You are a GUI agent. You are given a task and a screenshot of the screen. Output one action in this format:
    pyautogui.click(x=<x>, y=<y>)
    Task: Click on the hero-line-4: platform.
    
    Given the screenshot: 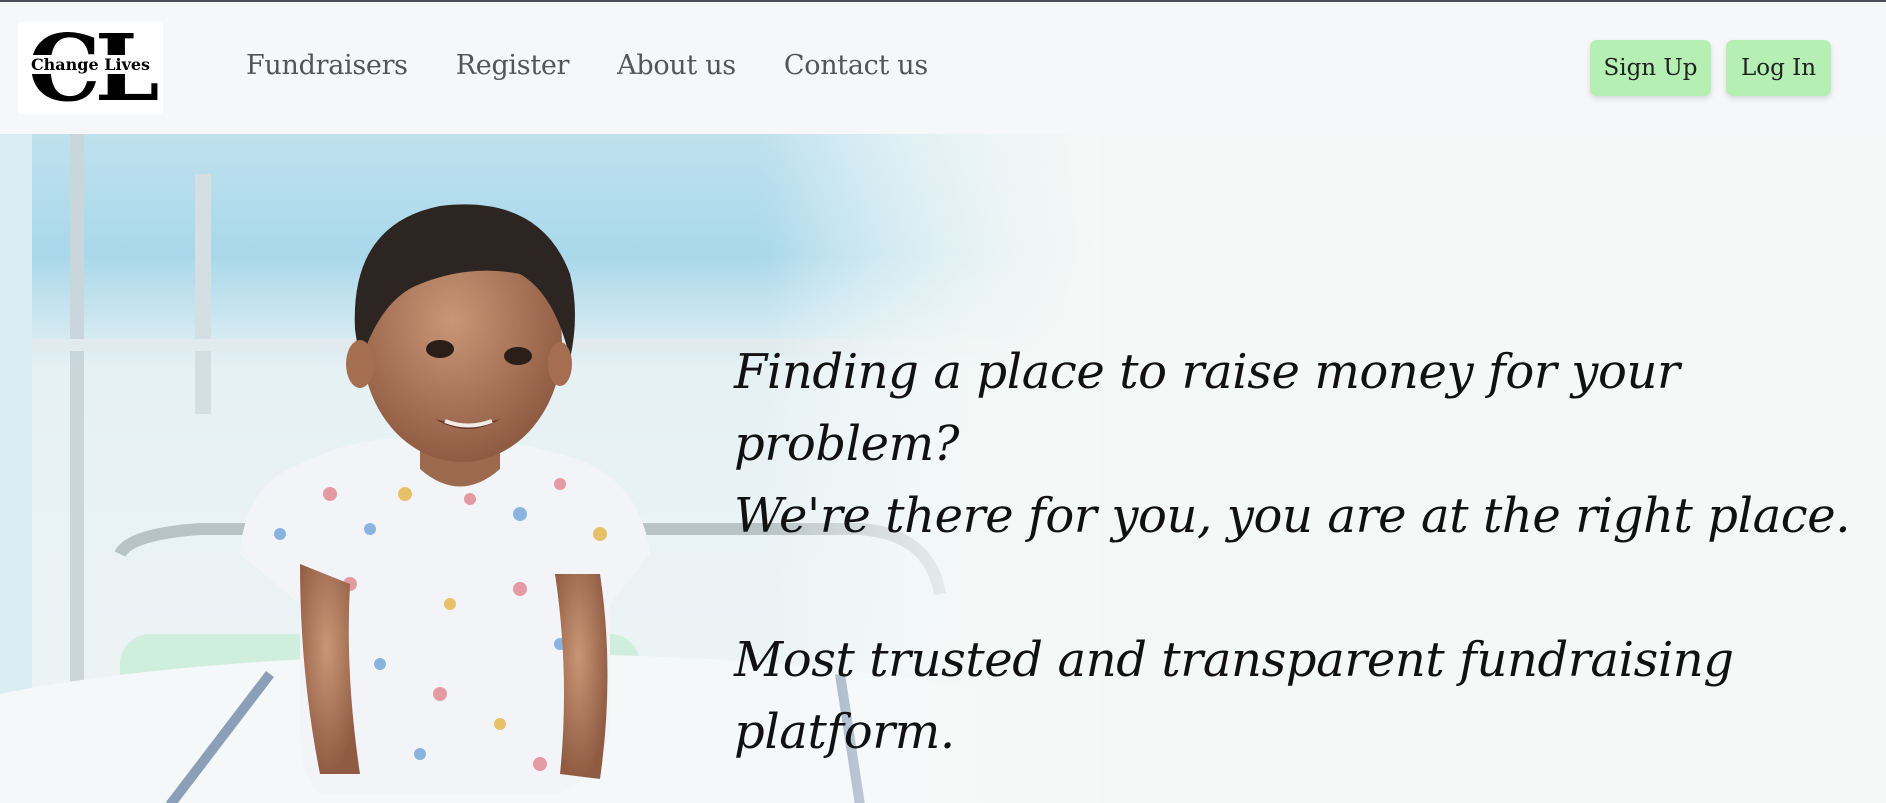 What is the action you would take?
    pyautogui.click(x=844, y=732)
    